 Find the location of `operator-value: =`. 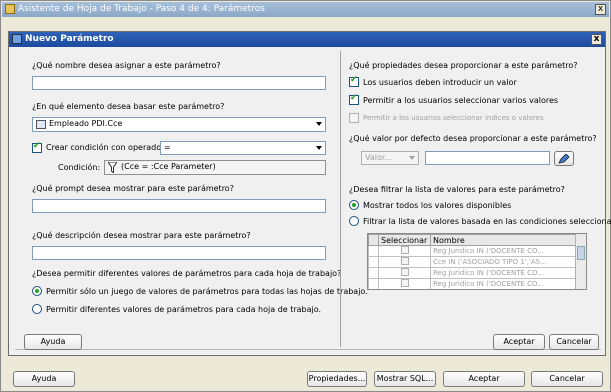

operator-value: = is located at coordinates (167, 147).